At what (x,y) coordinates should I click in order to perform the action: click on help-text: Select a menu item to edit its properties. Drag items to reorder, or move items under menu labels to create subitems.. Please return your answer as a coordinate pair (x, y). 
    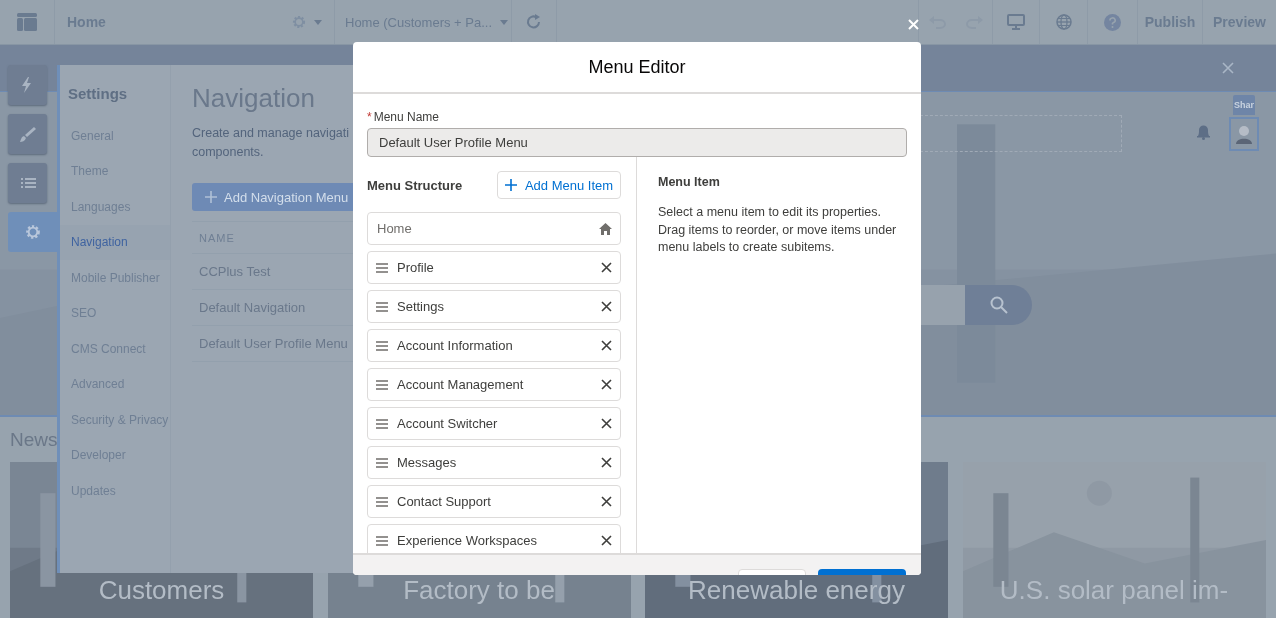
    Looking at the image, I should click on (778, 230).